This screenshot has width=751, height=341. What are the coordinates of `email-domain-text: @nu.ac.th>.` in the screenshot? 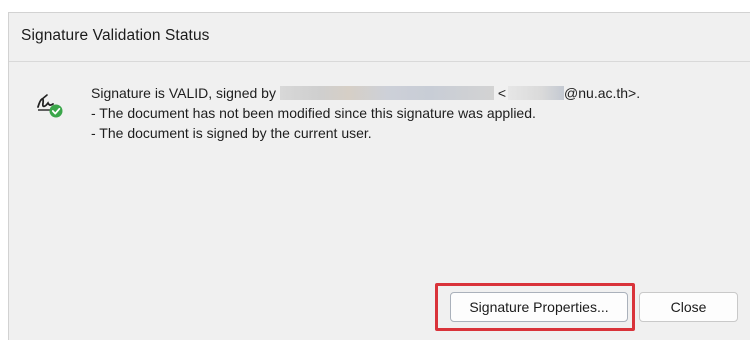 It's located at (602, 93).